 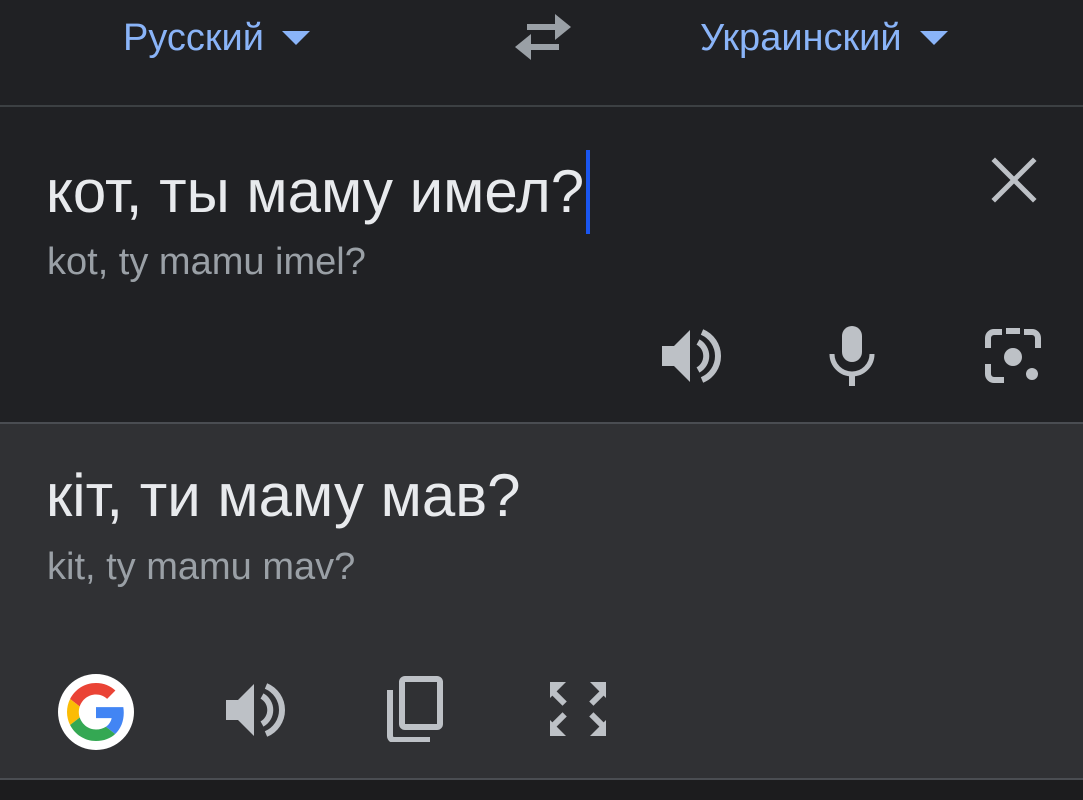 I want to click on microphone-icon, so click(x=852, y=356).